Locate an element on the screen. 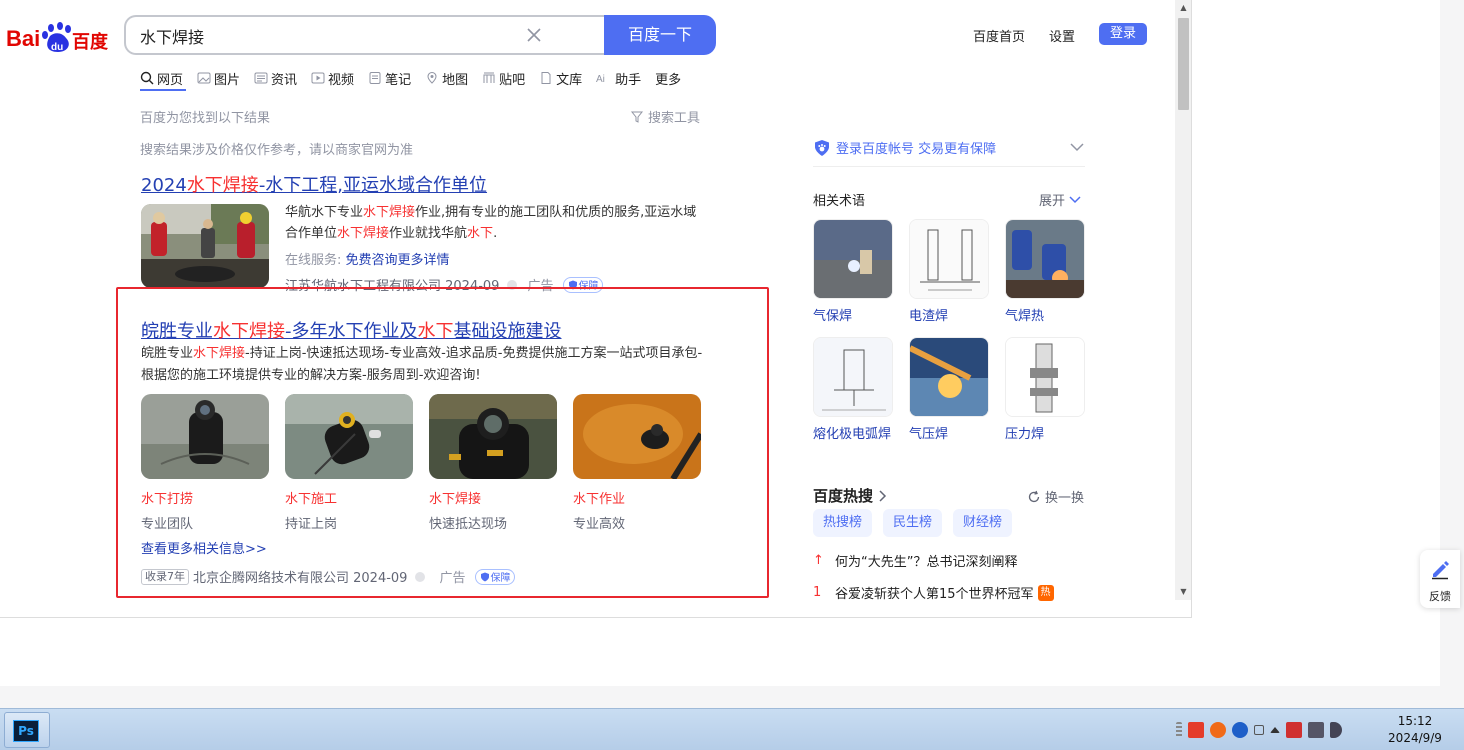  card-title: 水下作业 is located at coordinates (637, 497).